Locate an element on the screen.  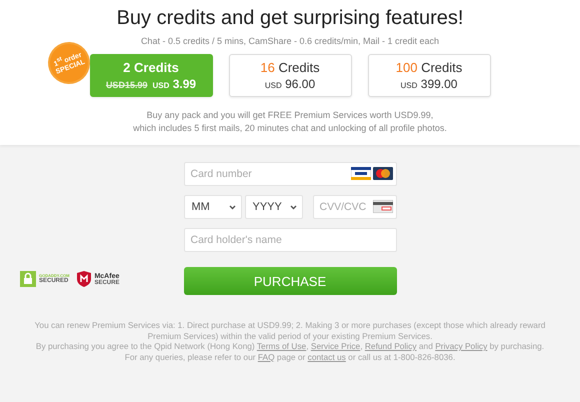
credit-pack-option: 16 Credits USD 96.00 is located at coordinates (290, 75).